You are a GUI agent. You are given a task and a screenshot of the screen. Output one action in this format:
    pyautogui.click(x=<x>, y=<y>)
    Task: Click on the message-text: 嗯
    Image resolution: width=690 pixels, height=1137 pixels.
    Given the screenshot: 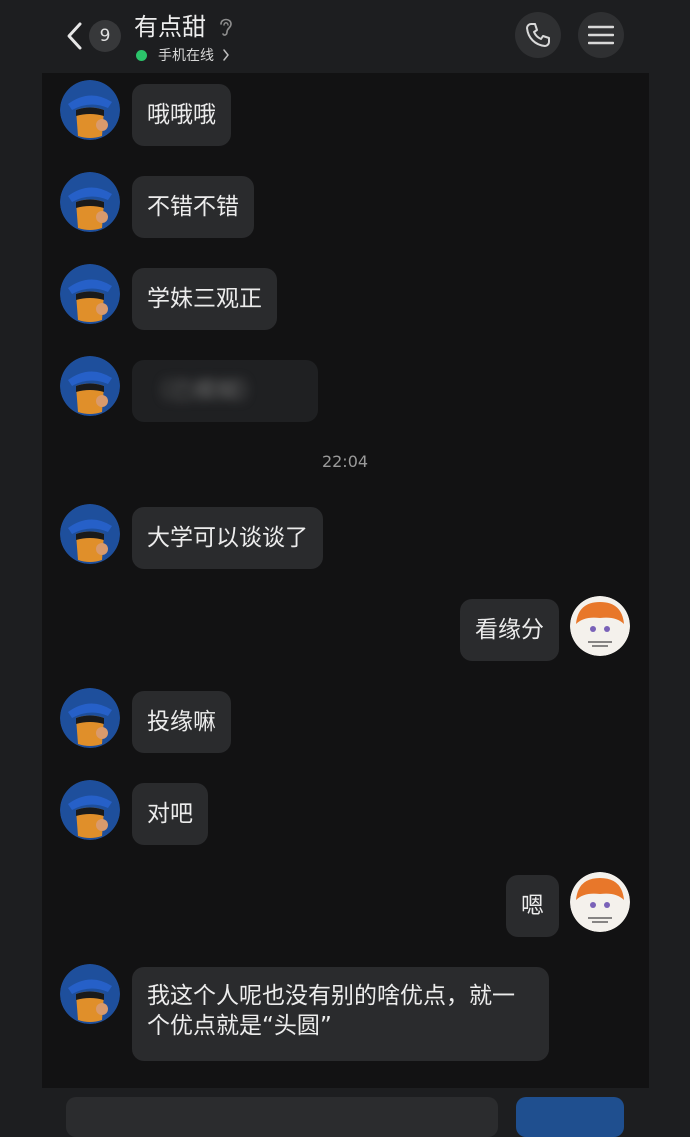 What is the action you would take?
    pyautogui.click(x=532, y=906)
    